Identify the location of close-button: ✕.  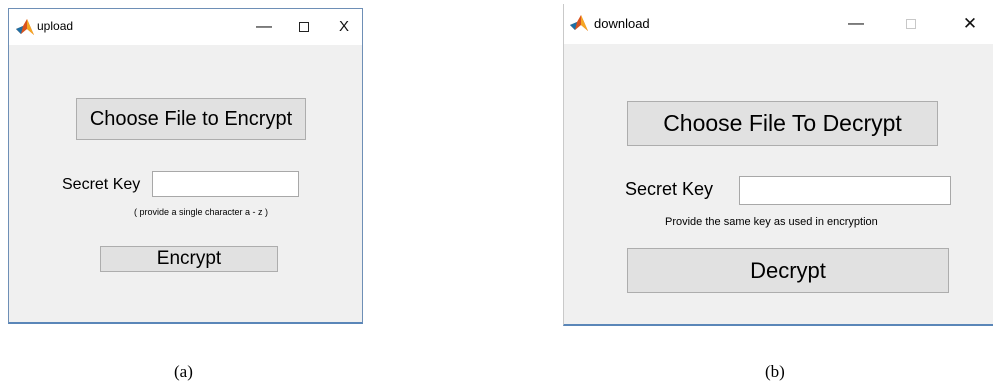
(970, 24).